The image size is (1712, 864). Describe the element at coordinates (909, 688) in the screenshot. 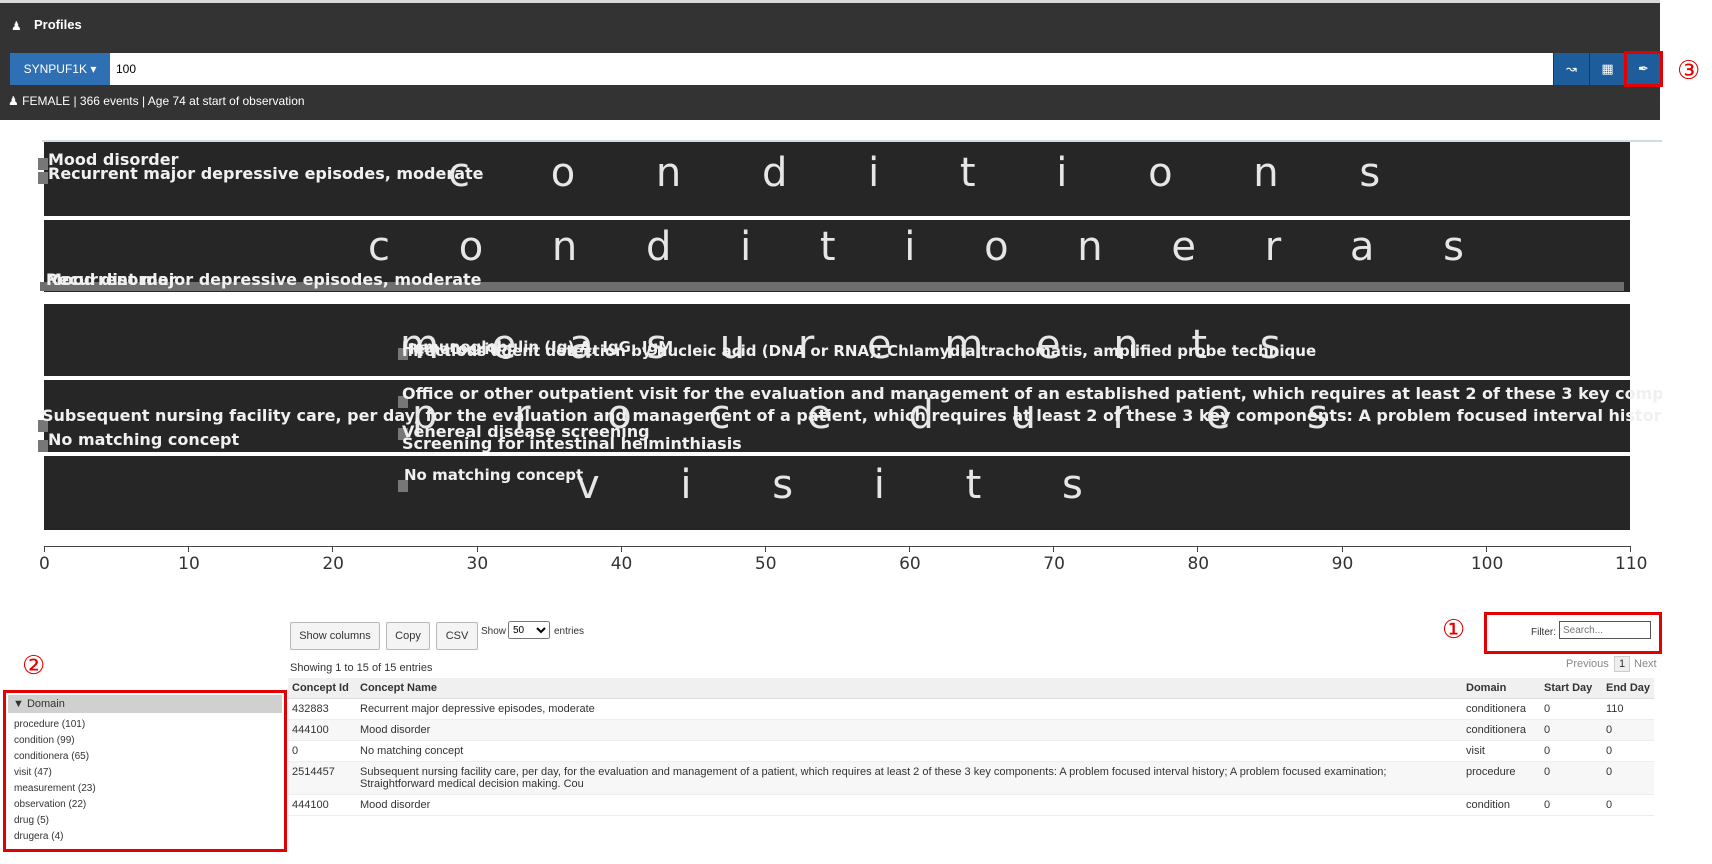

I see `column-header-concept-name: Concept Name` at that location.